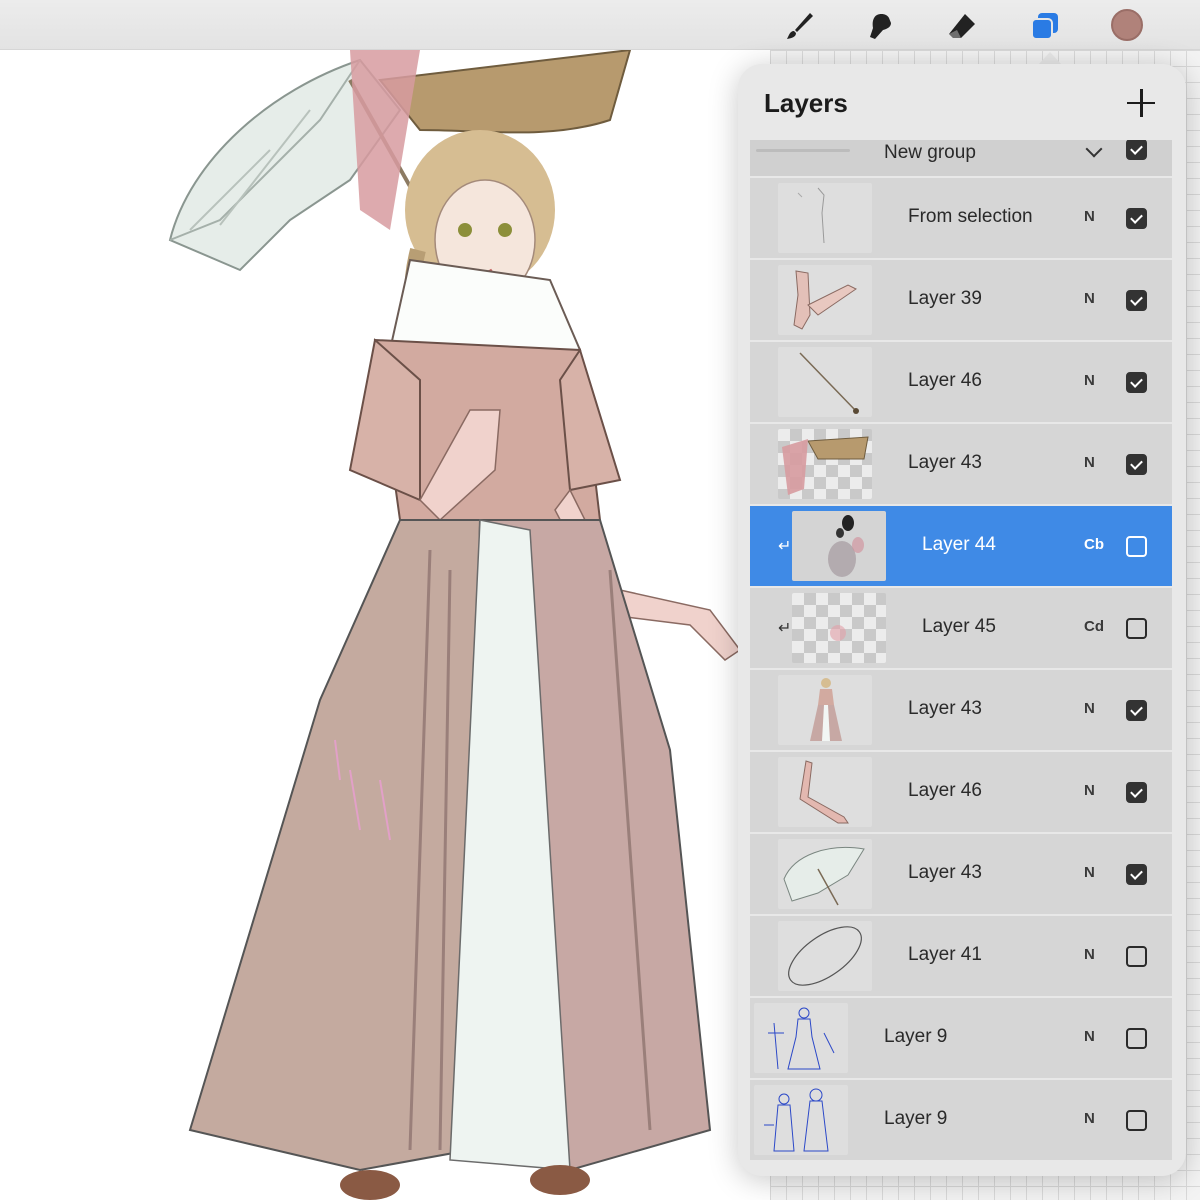  What do you see at coordinates (800, 26) in the screenshot?
I see `brush-icon` at bounding box center [800, 26].